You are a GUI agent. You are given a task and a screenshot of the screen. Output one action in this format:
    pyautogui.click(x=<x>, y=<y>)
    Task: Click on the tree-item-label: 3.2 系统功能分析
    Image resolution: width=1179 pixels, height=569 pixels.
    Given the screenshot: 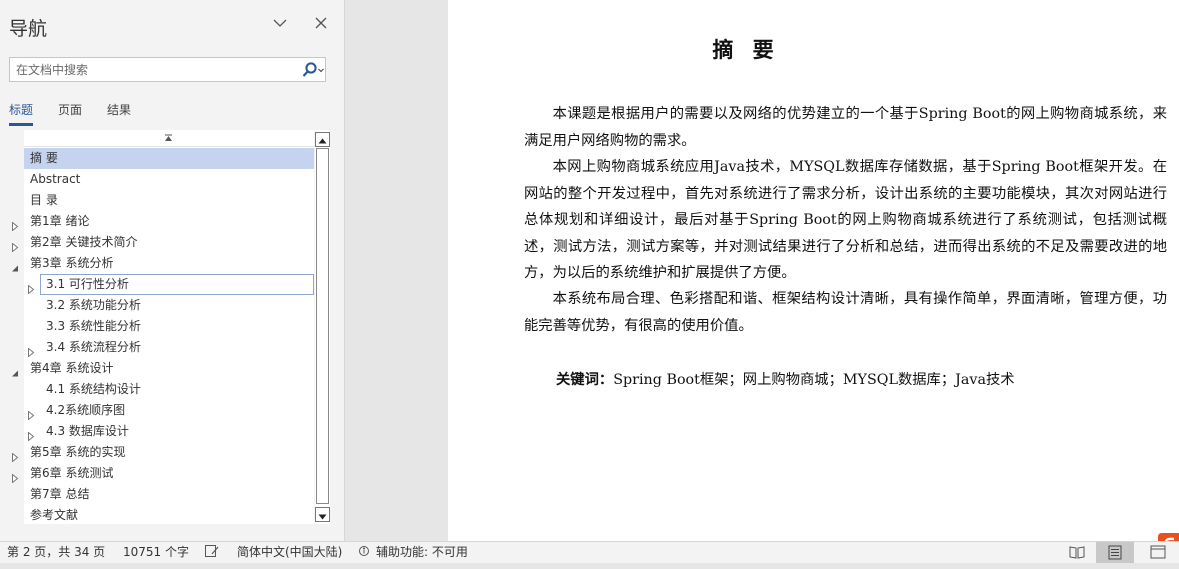 What is the action you would take?
    pyautogui.click(x=93, y=305)
    